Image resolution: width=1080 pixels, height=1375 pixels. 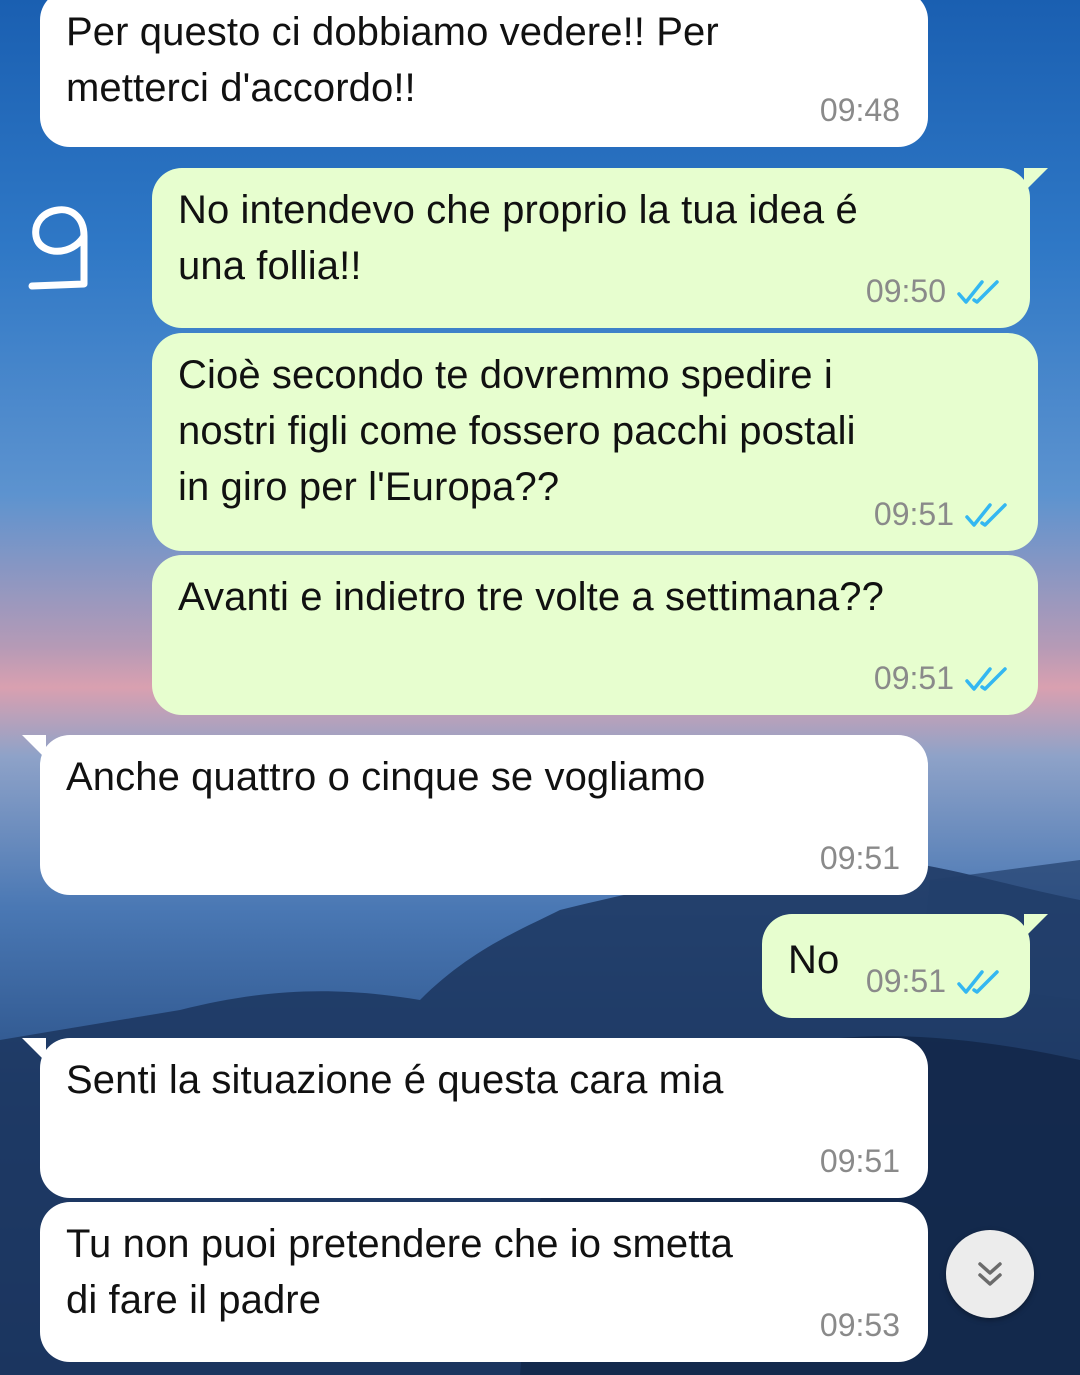 What do you see at coordinates (905, 291) in the screenshot?
I see `message-timestamp: 09:50` at bounding box center [905, 291].